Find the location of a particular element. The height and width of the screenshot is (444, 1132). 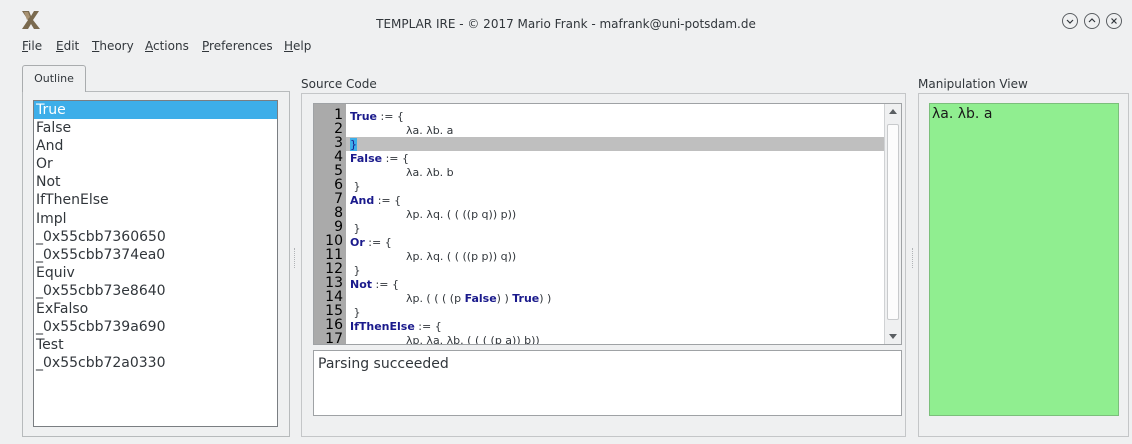

code-line: λp. λq. ( ( ((p q)) p)) is located at coordinates (433, 215).